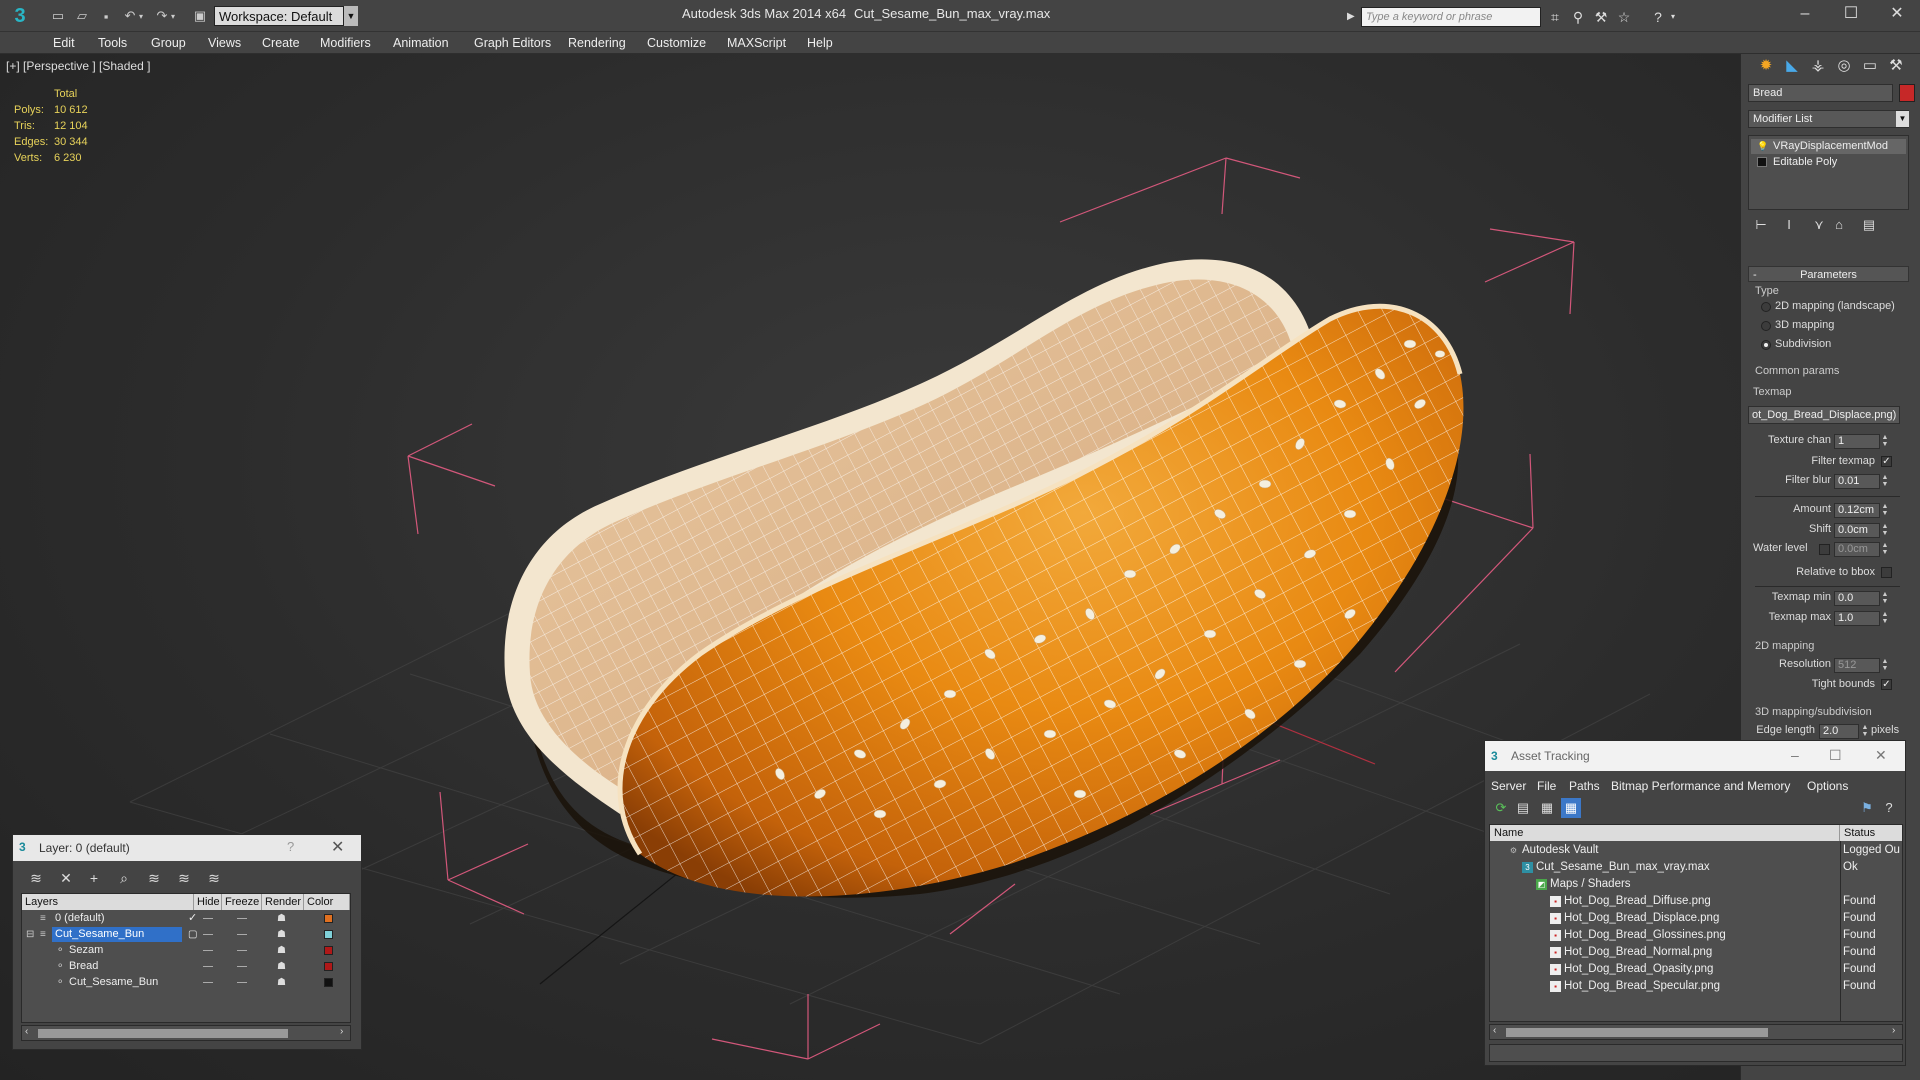 The image size is (1920, 1080). What do you see at coordinates (1673, 17) in the screenshot?
I see `help-dropdown-icon: ▾` at bounding box center [1673, 17].